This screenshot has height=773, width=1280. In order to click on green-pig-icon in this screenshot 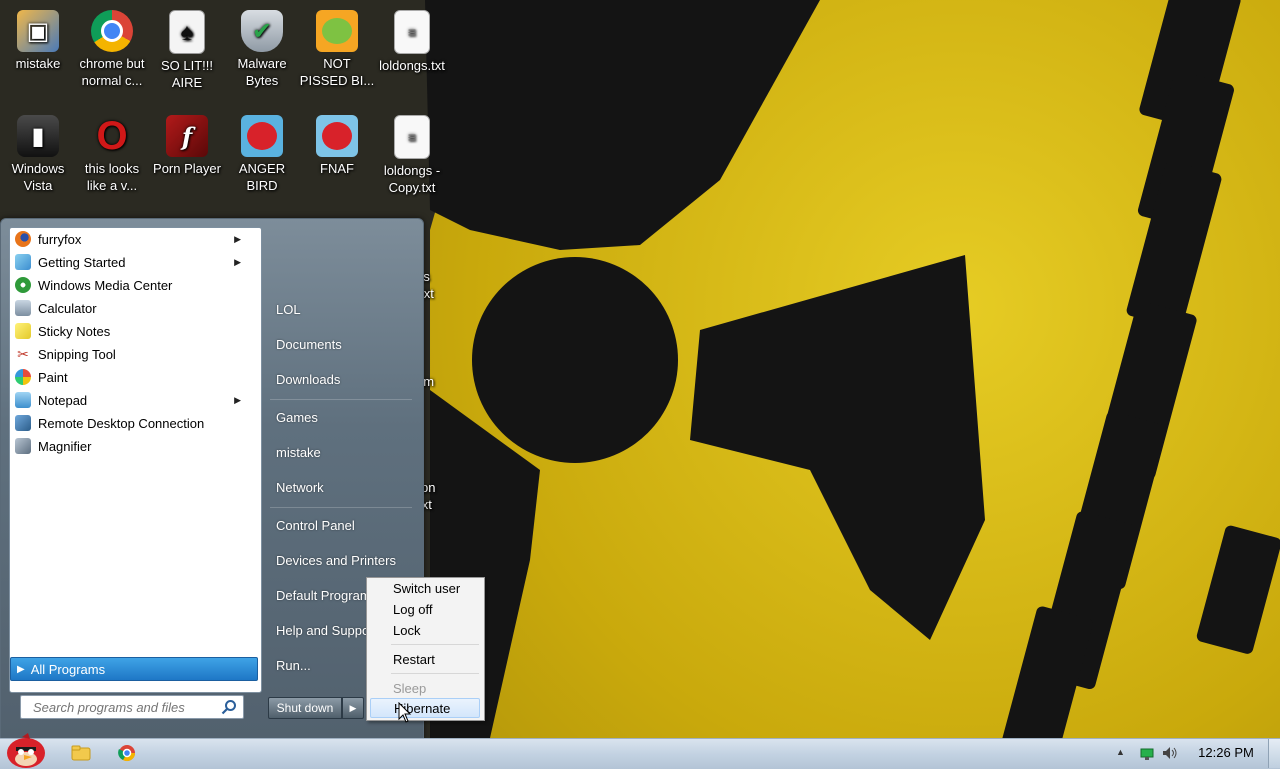, I will do `click(337, 31)`.